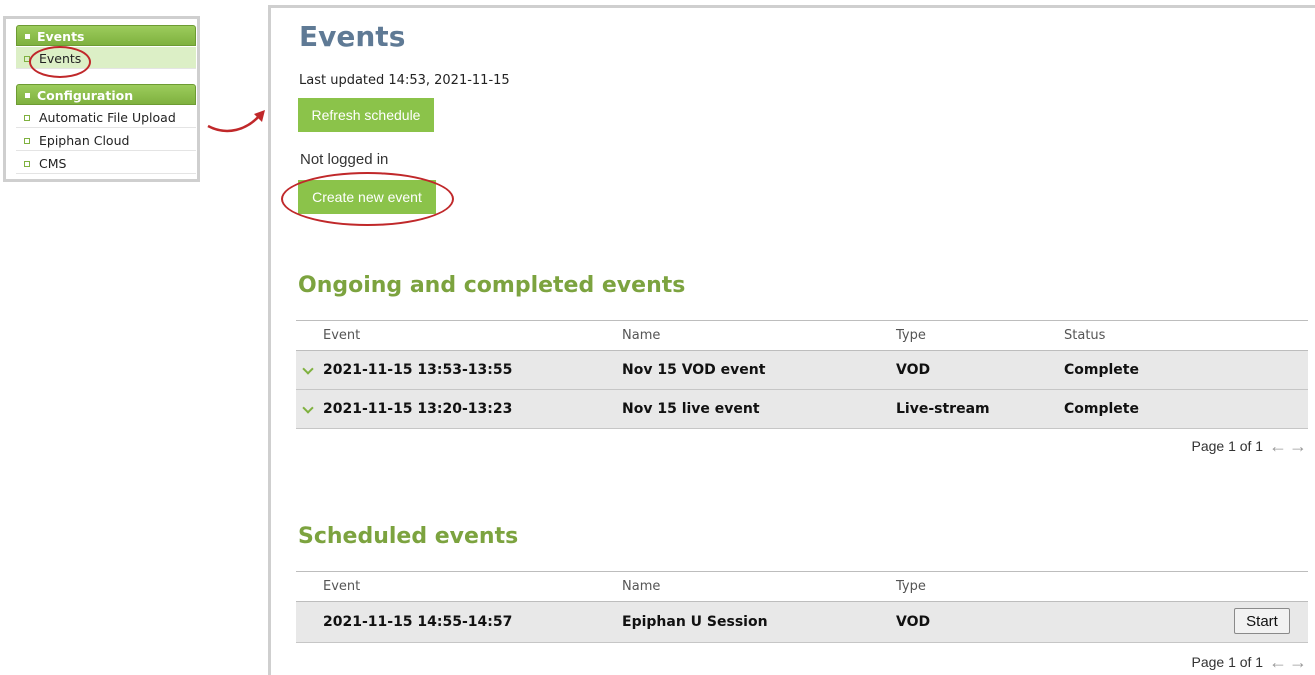 This screenshot has height=675, width=1315. Describe the element at coordinates (404, 80) in the screenshot. I see `last-updated-text: Last updated 14:53, 2021-11-15` at that location.